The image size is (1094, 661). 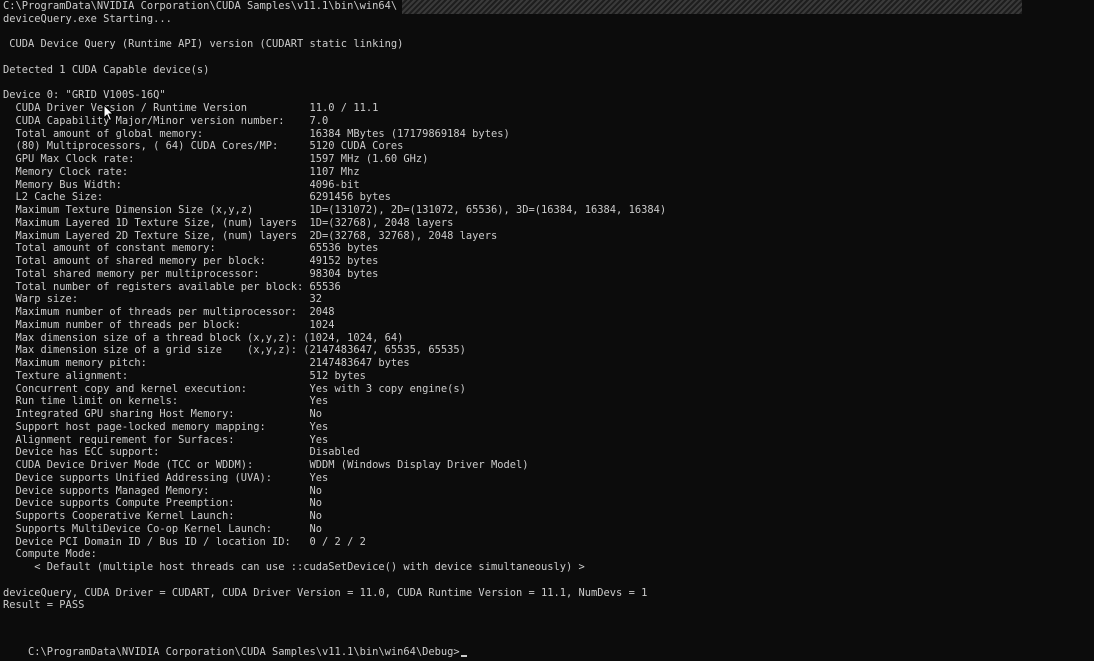 I want to click on console-line: Device 0: "GRID V100S-16Q", so click(x=84, y=95).